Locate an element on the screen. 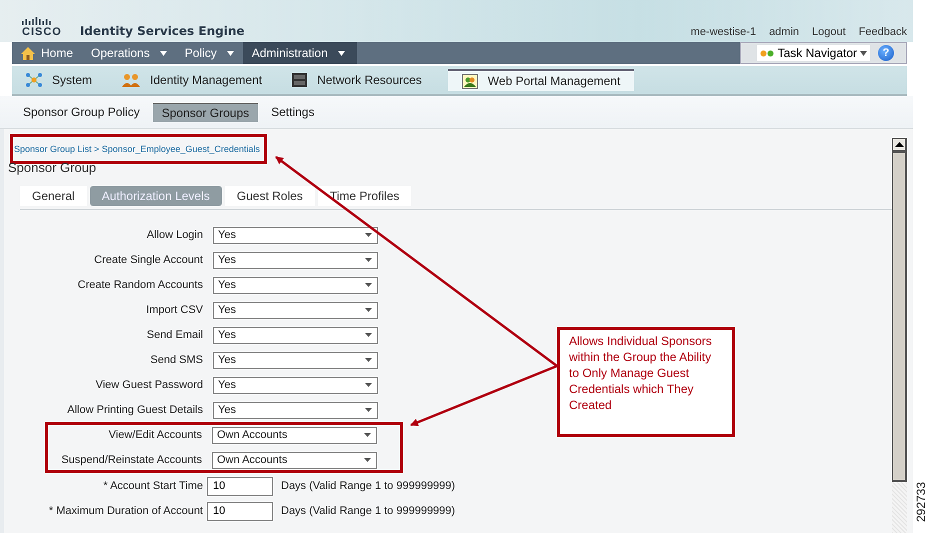 The image size is (930, 533). field-label: Import CSV is located at coordinates (174, 310).